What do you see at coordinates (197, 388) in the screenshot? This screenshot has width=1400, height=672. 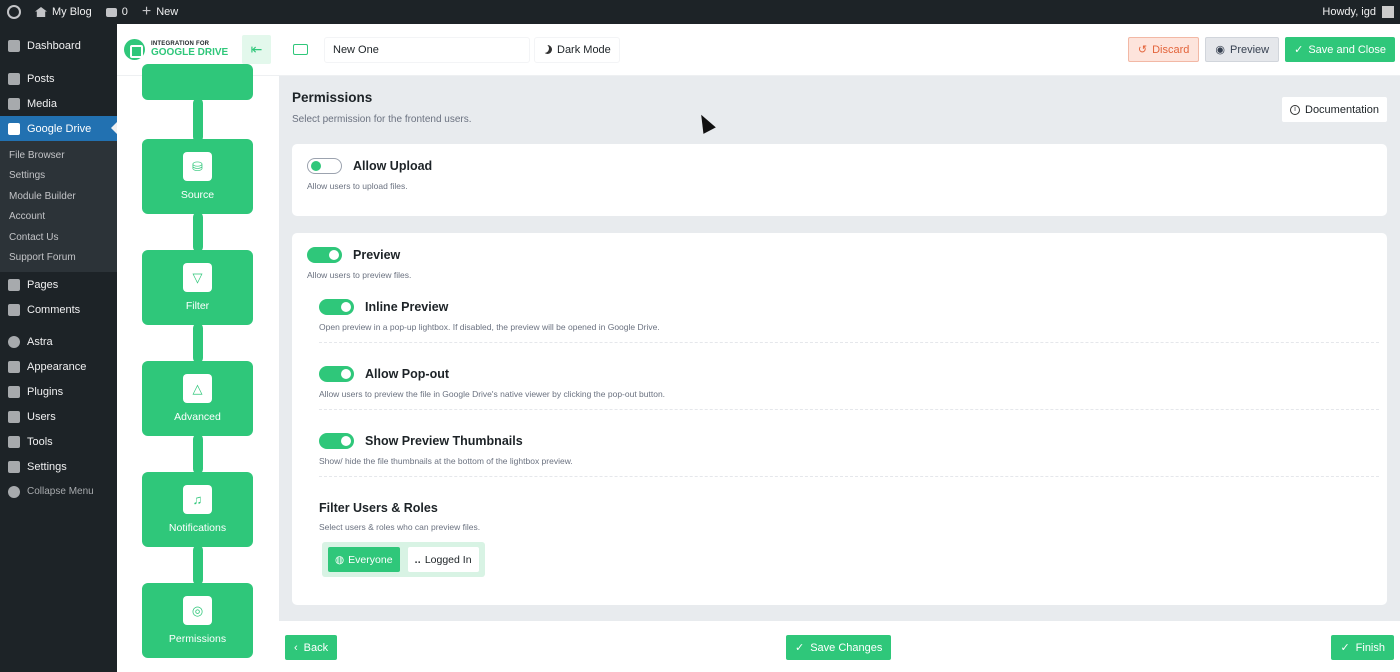 I see `shapes-icon: △` at bounding box center [197, 388].